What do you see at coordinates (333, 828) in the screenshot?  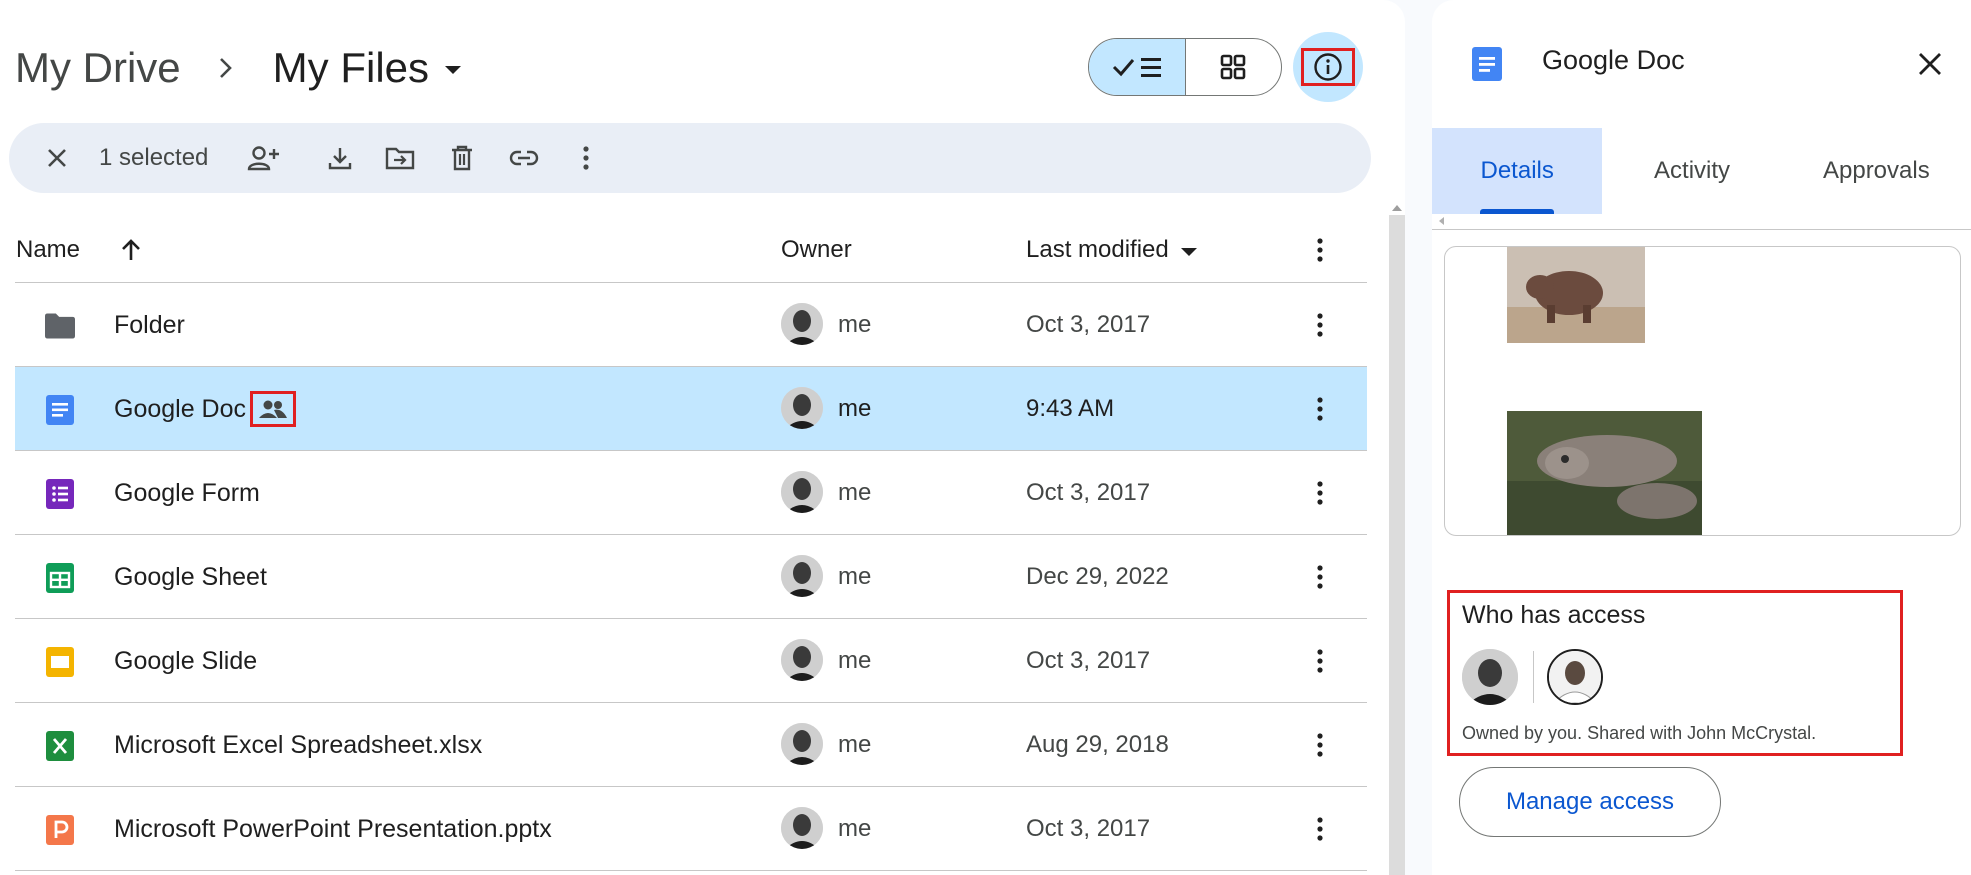 I see `file-name: Microsoft PowerPoint Presentation.pptx` at bounding box center [333, 828].